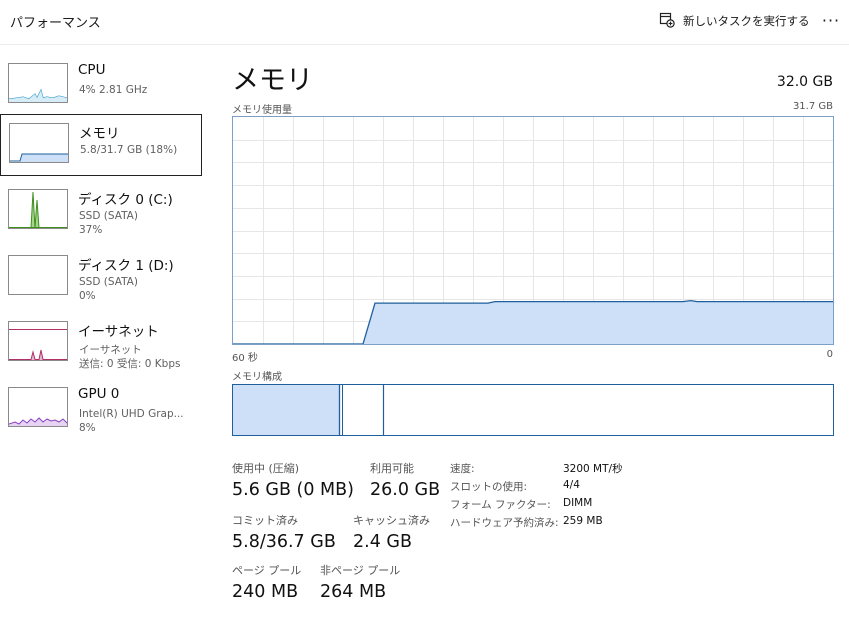 The height and width of the screenshot is (621, 849). What do you see at coordinates (257, 377) in the screenshot?
I see `composition-label: メモリ構成` at bounding box center [257, 377].